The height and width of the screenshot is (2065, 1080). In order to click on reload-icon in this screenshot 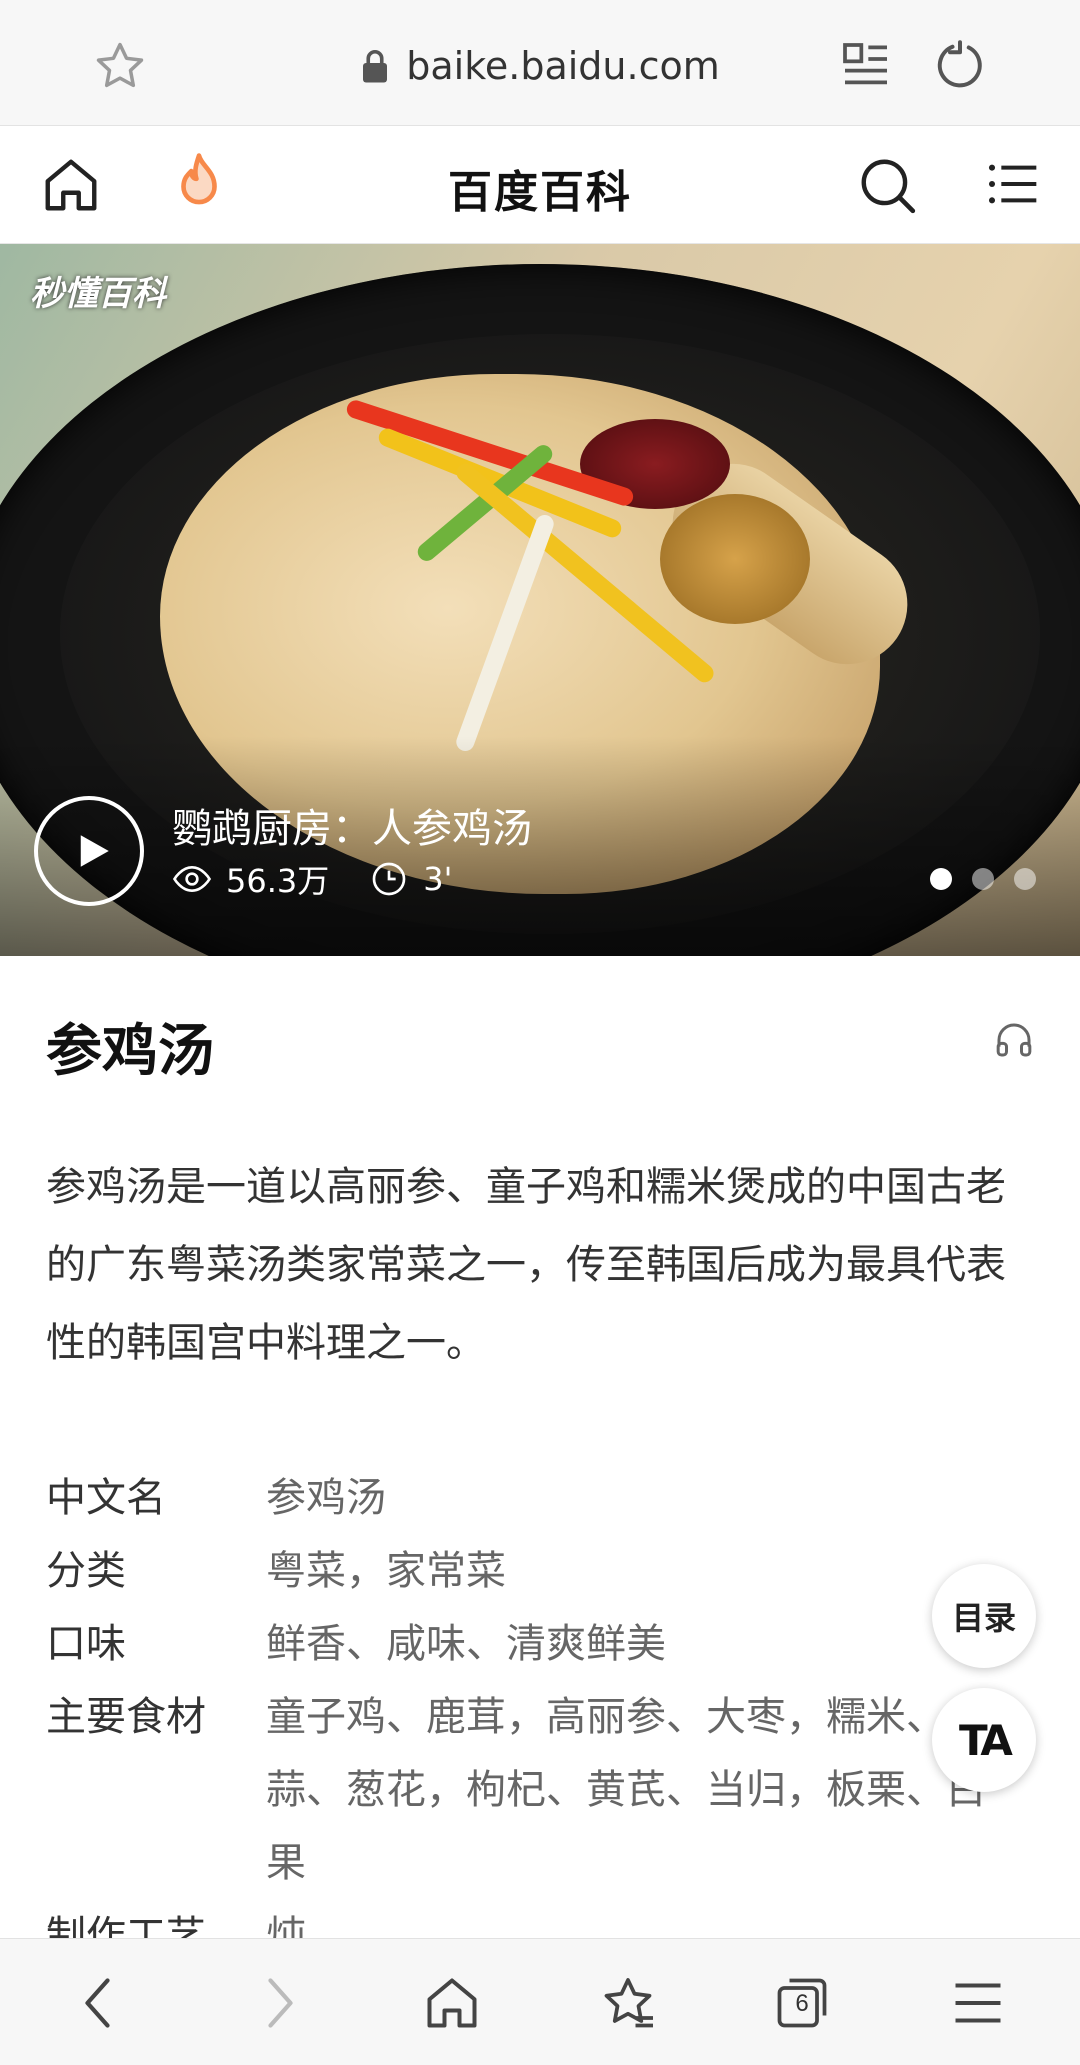, I will do `click(960, 66)`.